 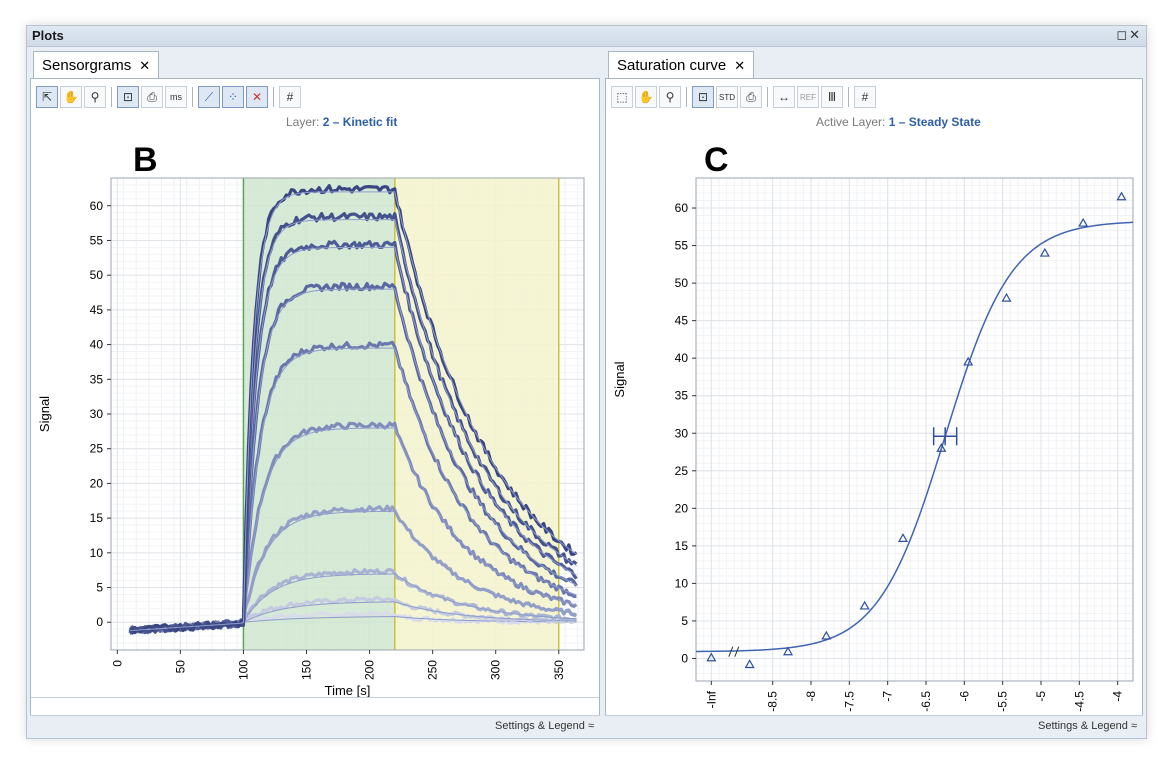 What do you see at coordinates (1118, 696) in the screenshot?
I see `x-tick-label: -4` at bounding box center [1118, 696].